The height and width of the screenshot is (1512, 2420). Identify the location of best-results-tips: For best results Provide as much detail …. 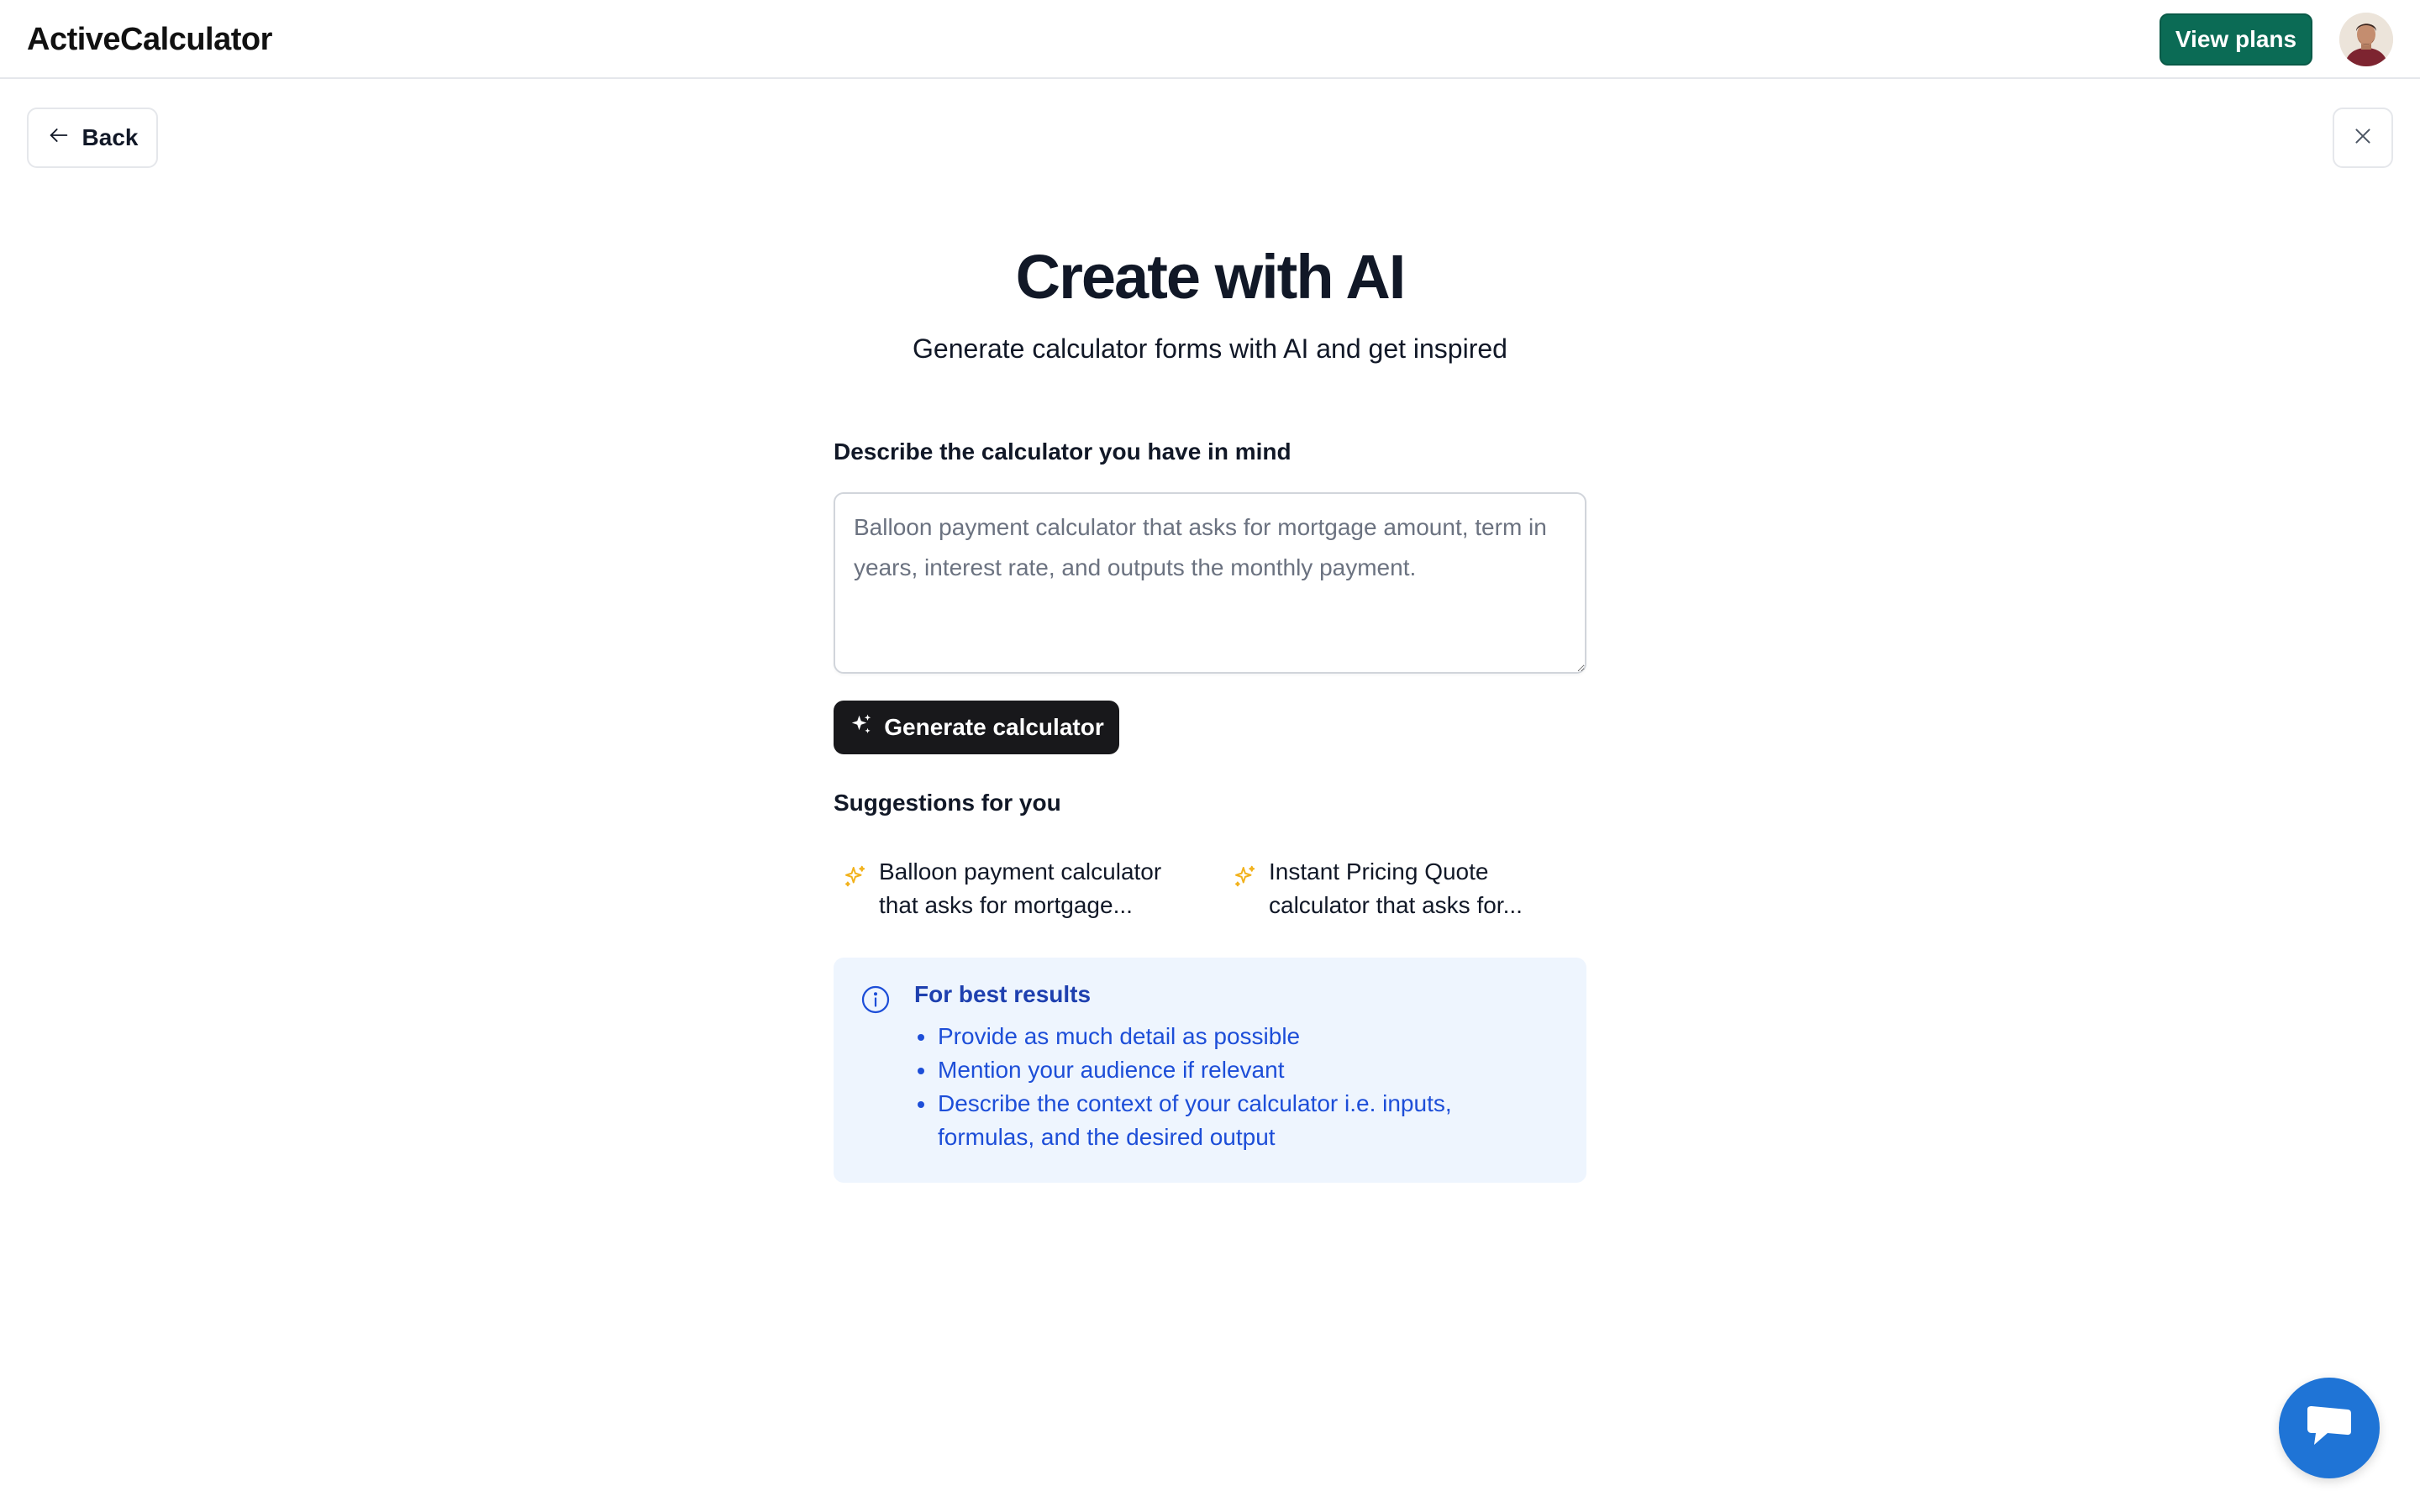
(1210, 1070).